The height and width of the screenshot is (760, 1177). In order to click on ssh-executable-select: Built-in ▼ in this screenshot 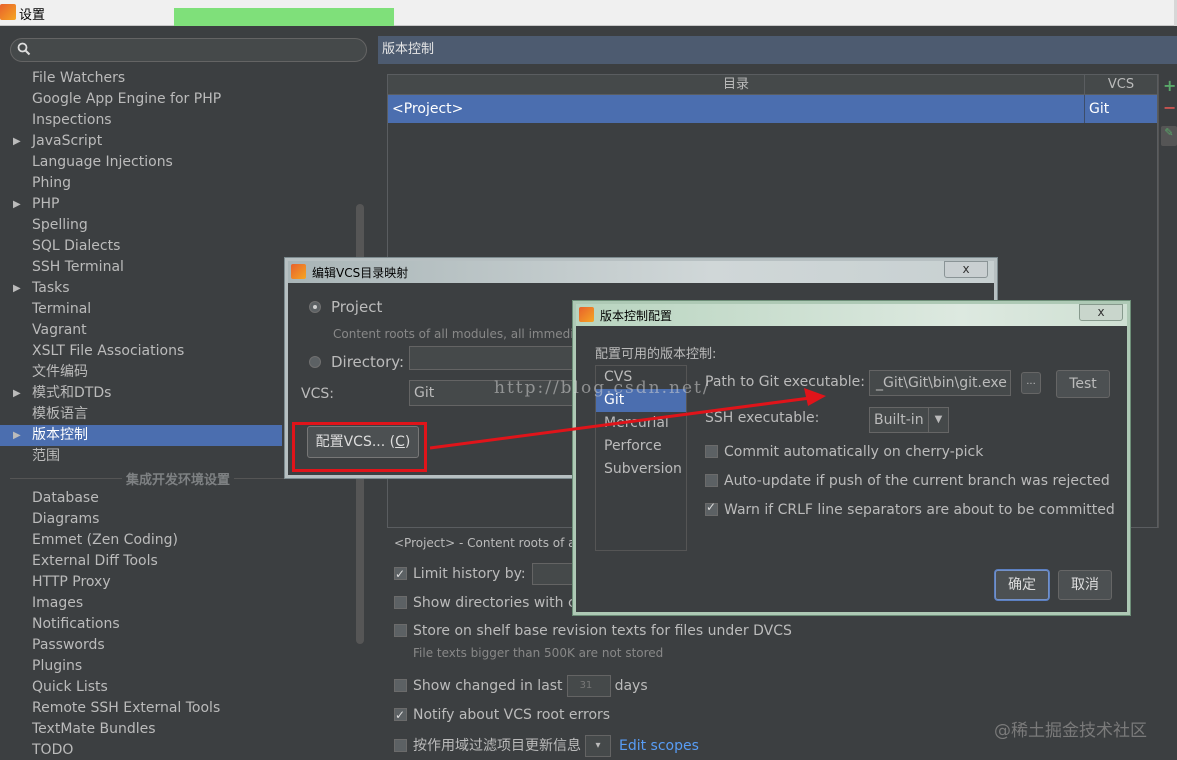, I will do `click(909, 420)`.